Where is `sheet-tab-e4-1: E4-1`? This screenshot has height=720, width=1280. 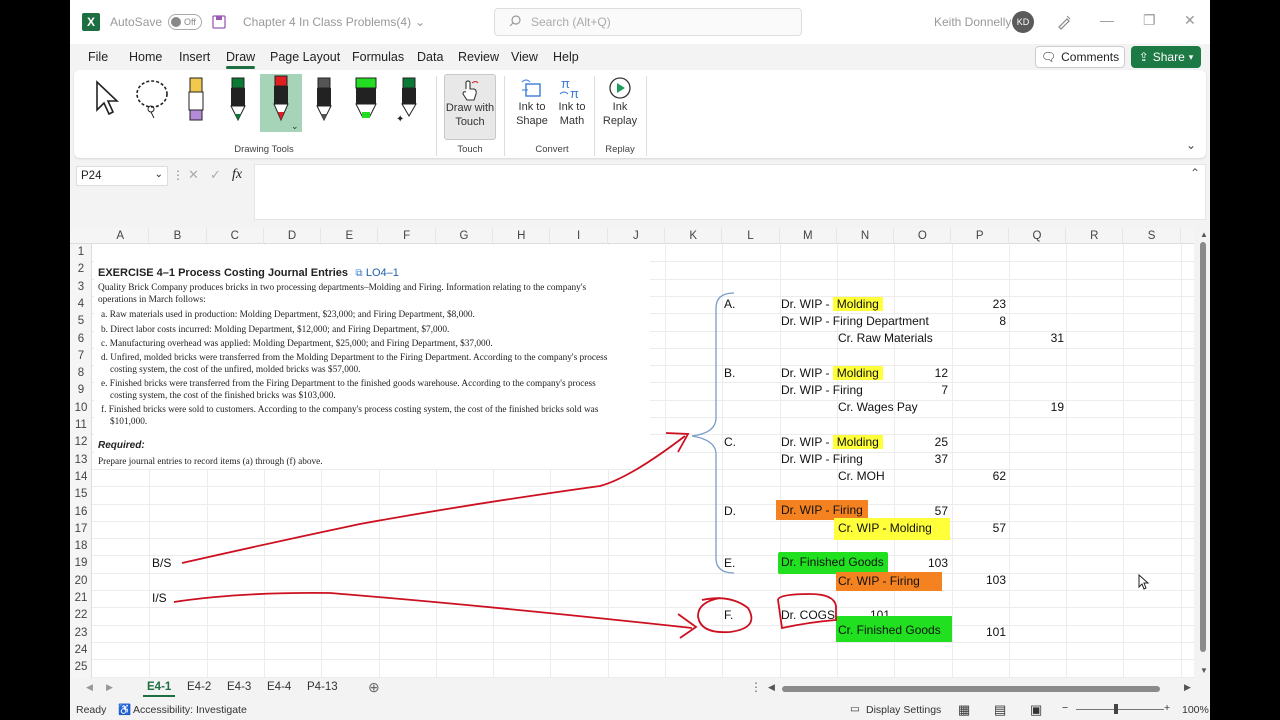
sheet-tab-e4-1: E4-1 is located at coordinates (159, 689).